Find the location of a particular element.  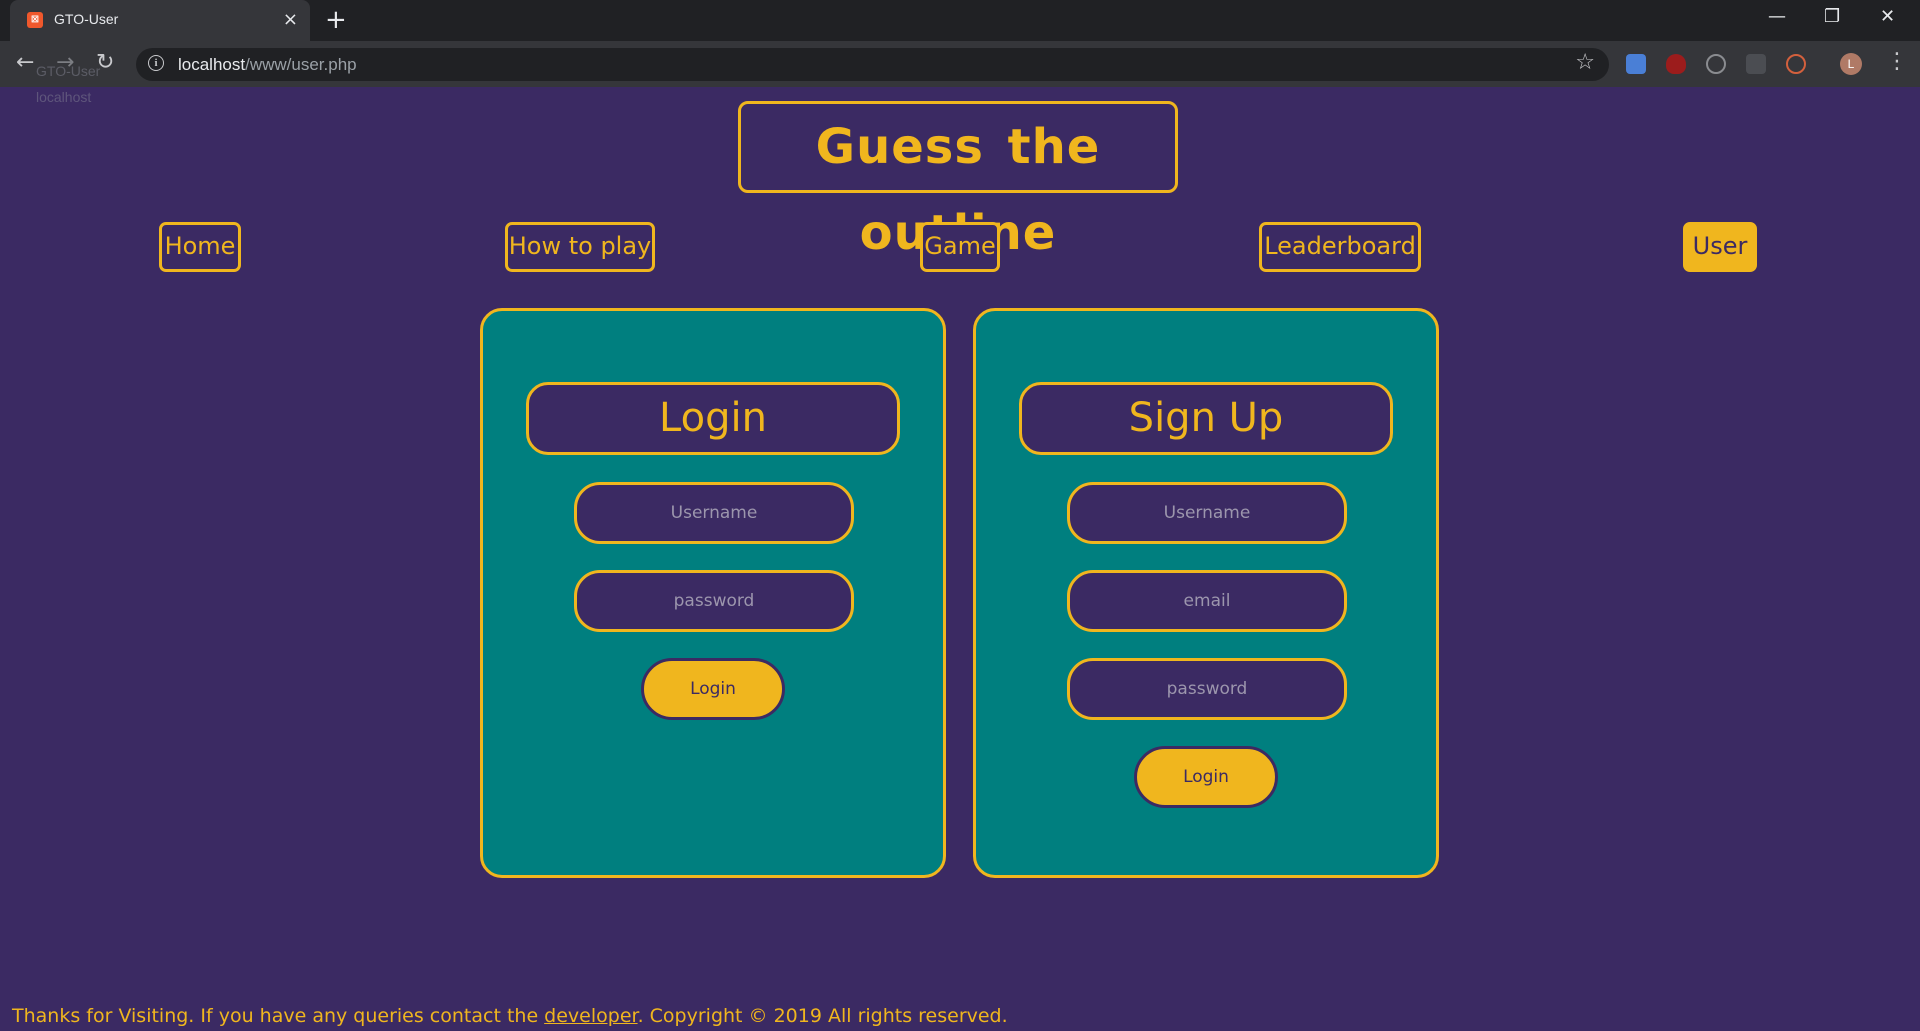

url-host: localhost is located at coordinates (212, 64).